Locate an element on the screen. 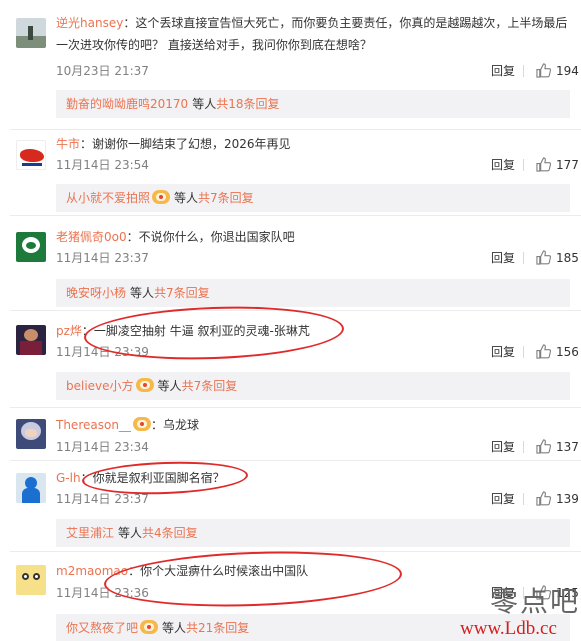 The image size is (581, 641). comment-meta: 11月14日 23:54 回复 177 is located at coordinates (317, 165).